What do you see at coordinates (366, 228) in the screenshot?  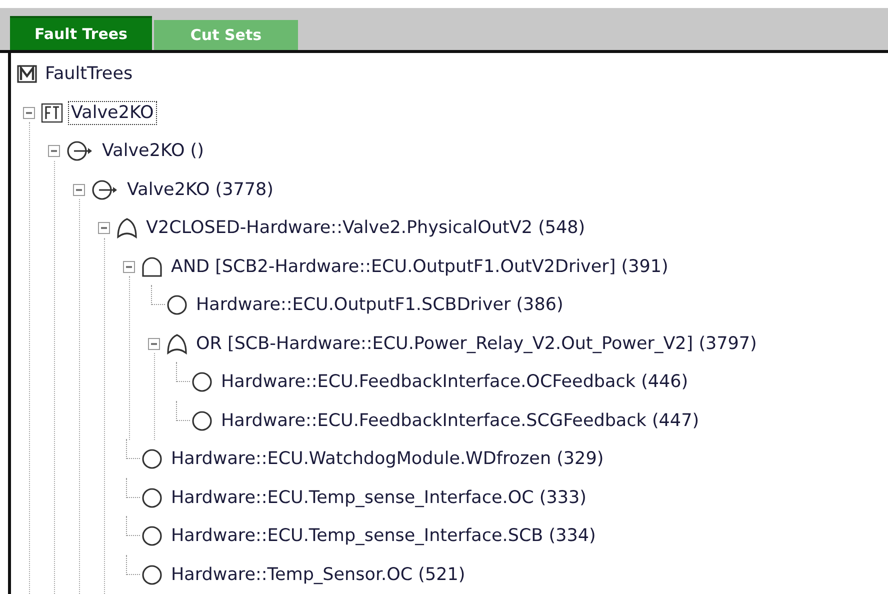 I see `tree-node-label: V2CLOSED-Hardware::Valve2.PhysicalOutV2 (548)` at bounding box center [366, 228].